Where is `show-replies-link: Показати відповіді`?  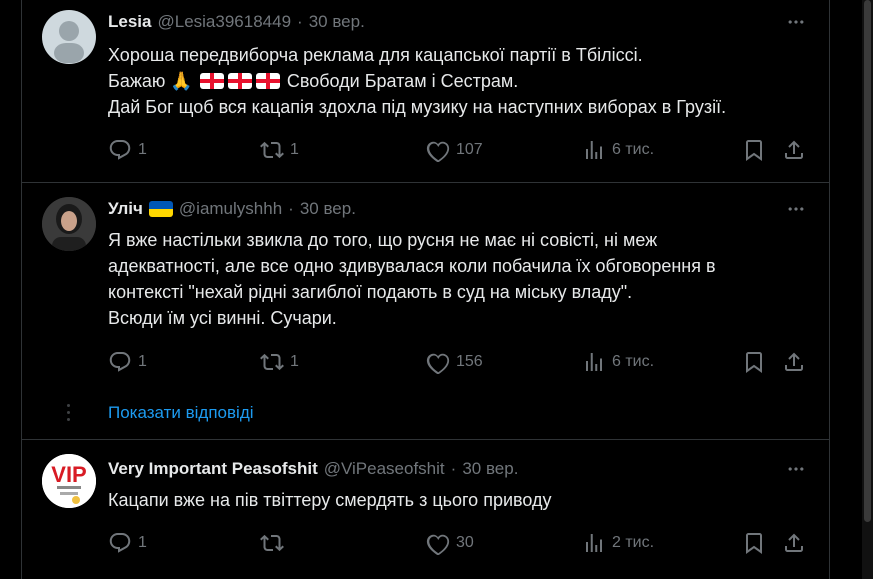 show-replies-link: Показати відповіді is located at coordinates (181, 413).